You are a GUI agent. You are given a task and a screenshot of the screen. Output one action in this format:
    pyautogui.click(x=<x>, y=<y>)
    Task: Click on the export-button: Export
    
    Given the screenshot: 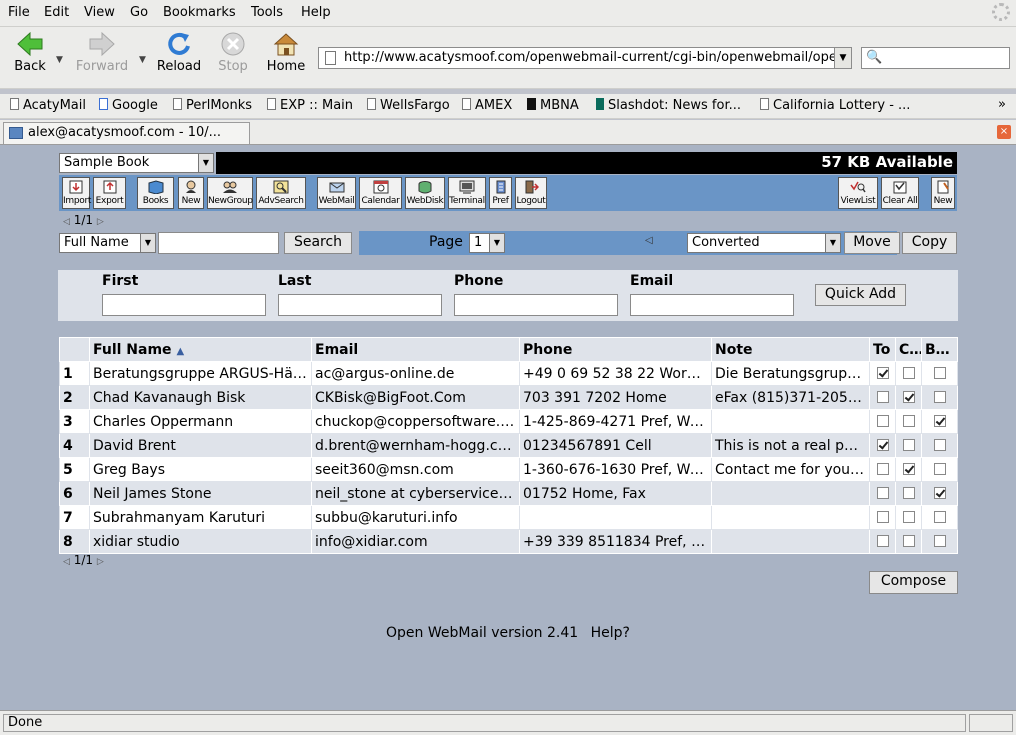 What is the action you would take?
    pyautogui.click(x=109, y=193)
    